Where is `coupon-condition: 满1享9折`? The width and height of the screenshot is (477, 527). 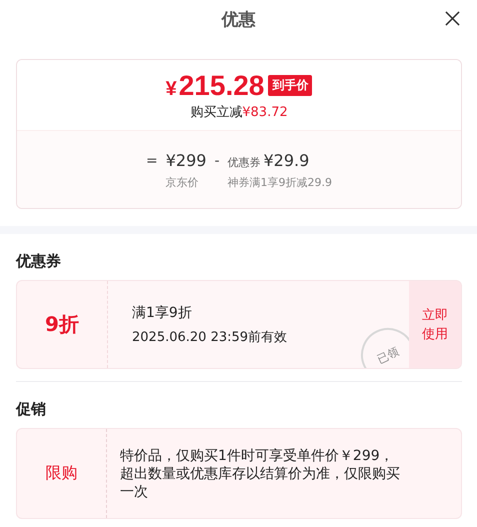 coupon-condition: 满1享9折 is located at coordinates (162, 313).